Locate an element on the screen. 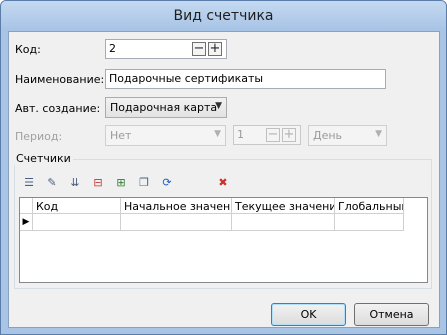  row-indicator-header is located at coordinates (26, 206).